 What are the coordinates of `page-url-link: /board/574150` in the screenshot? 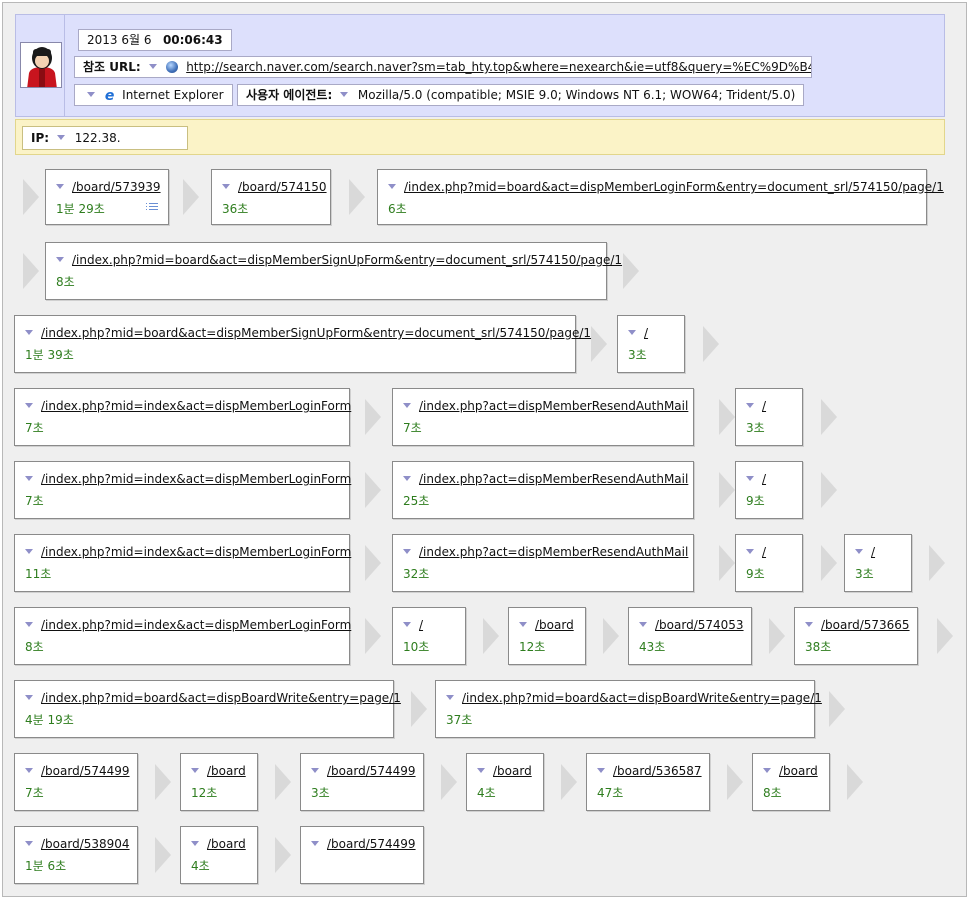 It's located at (274, 187).